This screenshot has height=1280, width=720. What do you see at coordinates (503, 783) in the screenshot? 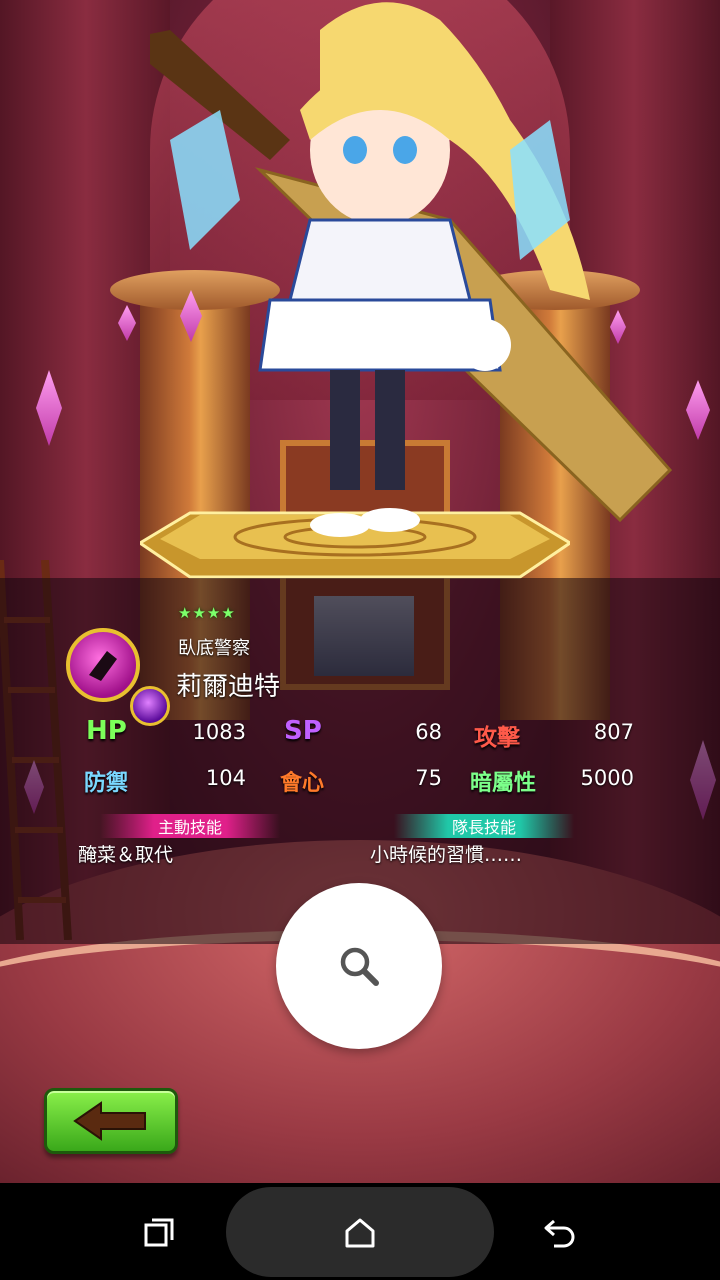
I see `attribute-label: 暗屬性` at bounding box center [503, 783].